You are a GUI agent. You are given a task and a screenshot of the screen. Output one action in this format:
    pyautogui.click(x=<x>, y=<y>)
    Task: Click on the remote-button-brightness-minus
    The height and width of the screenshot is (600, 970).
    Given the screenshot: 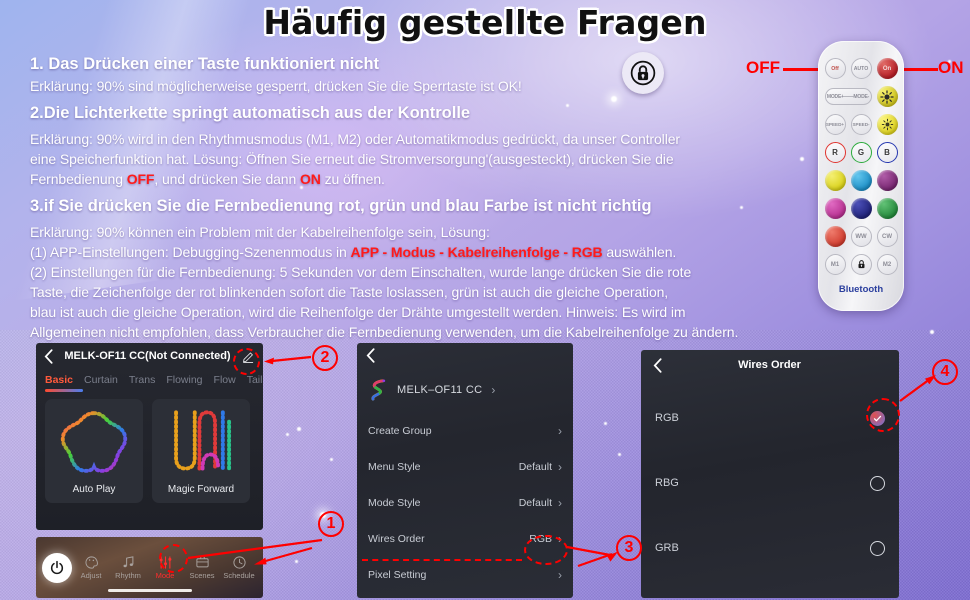 What is the action you would take?
    pyautogui.click(x=887, y=124)
    